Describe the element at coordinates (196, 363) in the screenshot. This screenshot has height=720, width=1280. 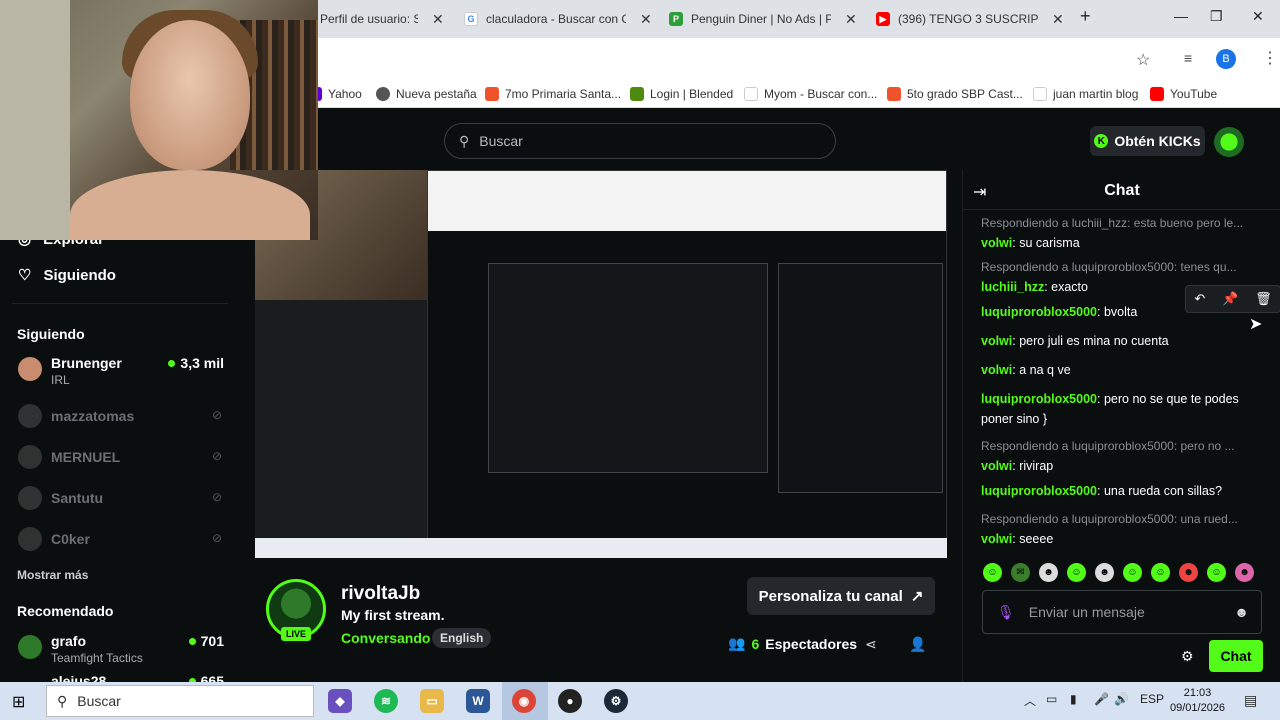
I see `viewer-count: 3,3 mil` at that location.